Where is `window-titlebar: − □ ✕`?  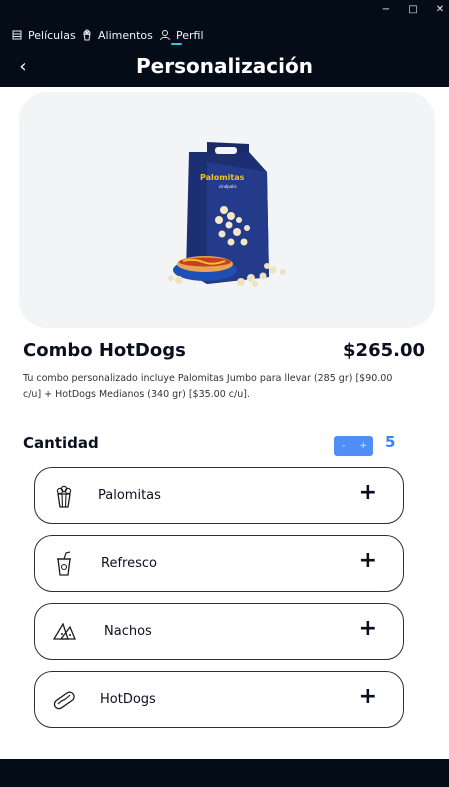 window-titlebar: − □ ✕ is located at coordinates (224, 10).